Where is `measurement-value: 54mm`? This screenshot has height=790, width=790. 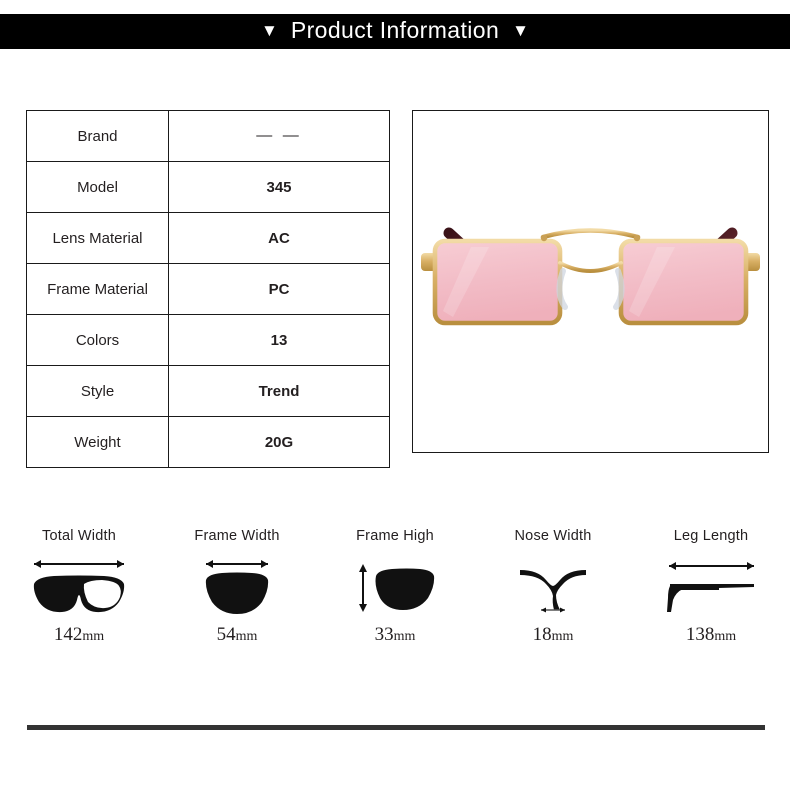 measurement-value: 54mm is located at coordinates (237, 635).